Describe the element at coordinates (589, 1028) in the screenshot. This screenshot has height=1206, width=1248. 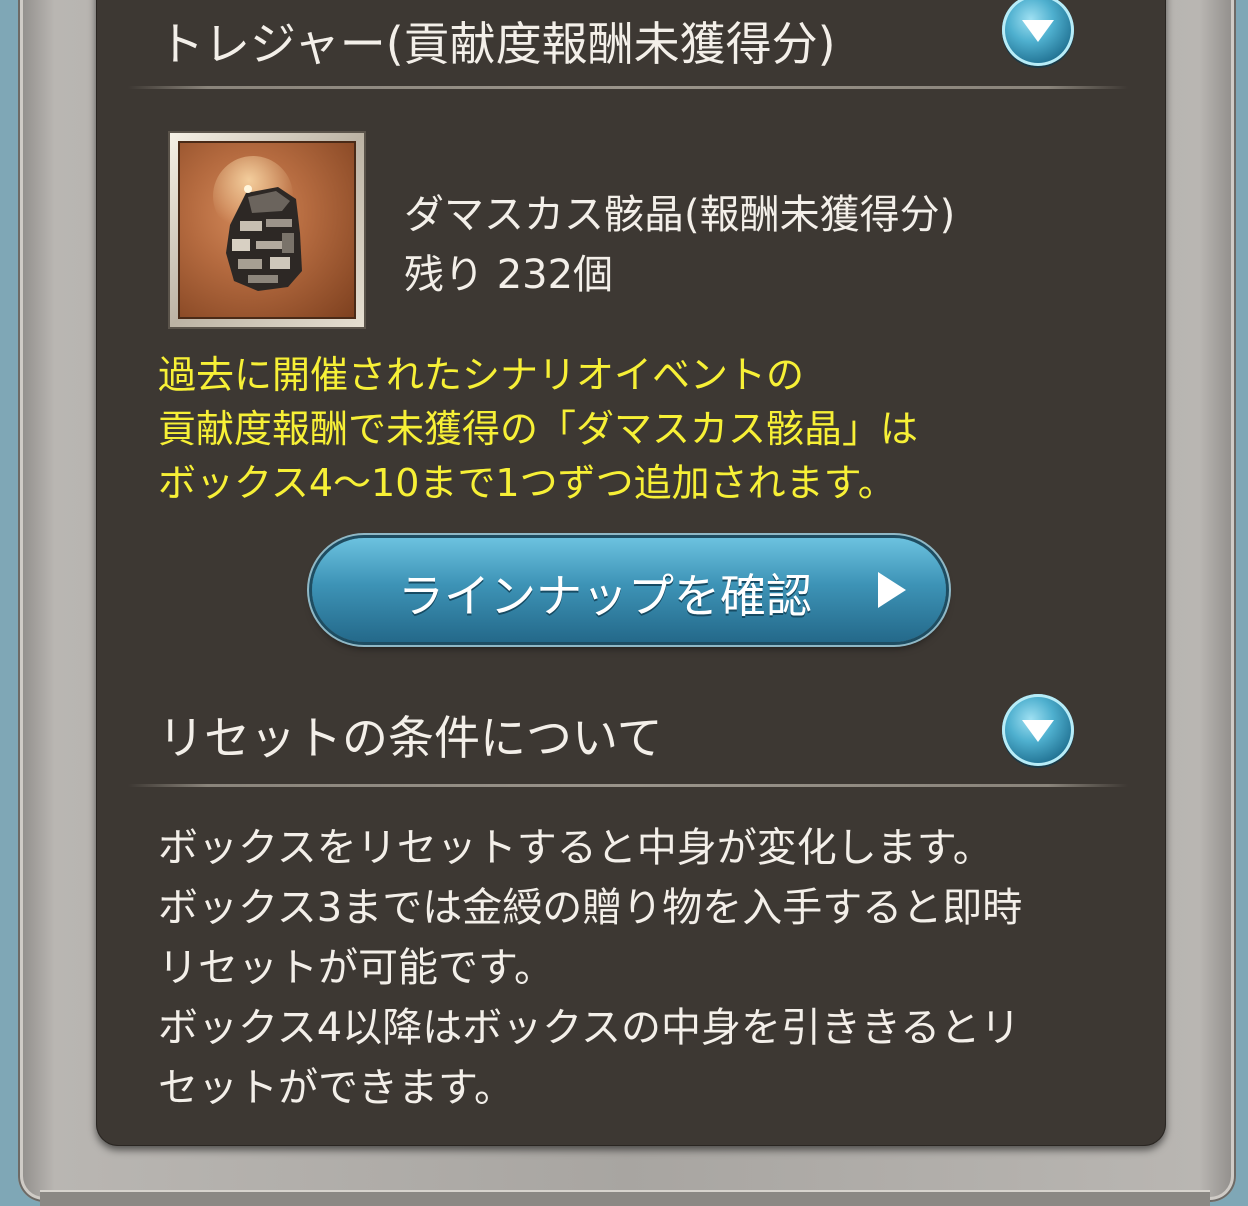
I see `reset-line: ボックス4以降はボックスの中身を引ききるとリ` at that location.